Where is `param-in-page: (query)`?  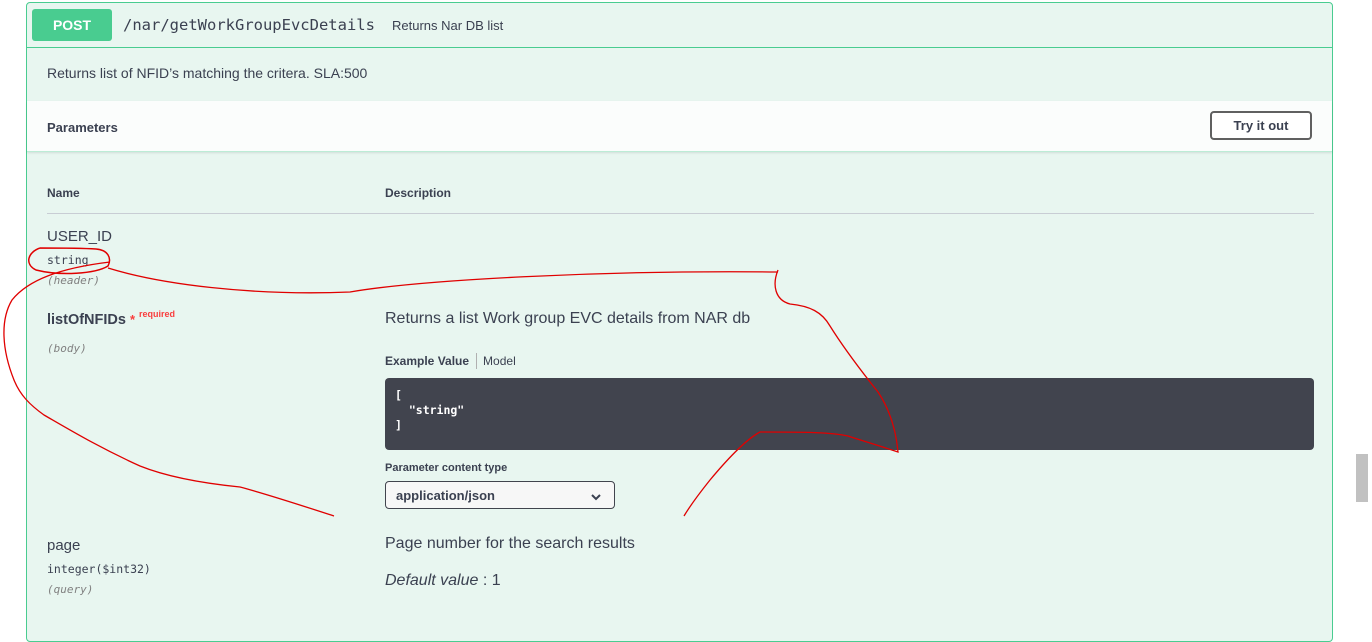
param-in-page: (query) is located at coordinates (70, 589).